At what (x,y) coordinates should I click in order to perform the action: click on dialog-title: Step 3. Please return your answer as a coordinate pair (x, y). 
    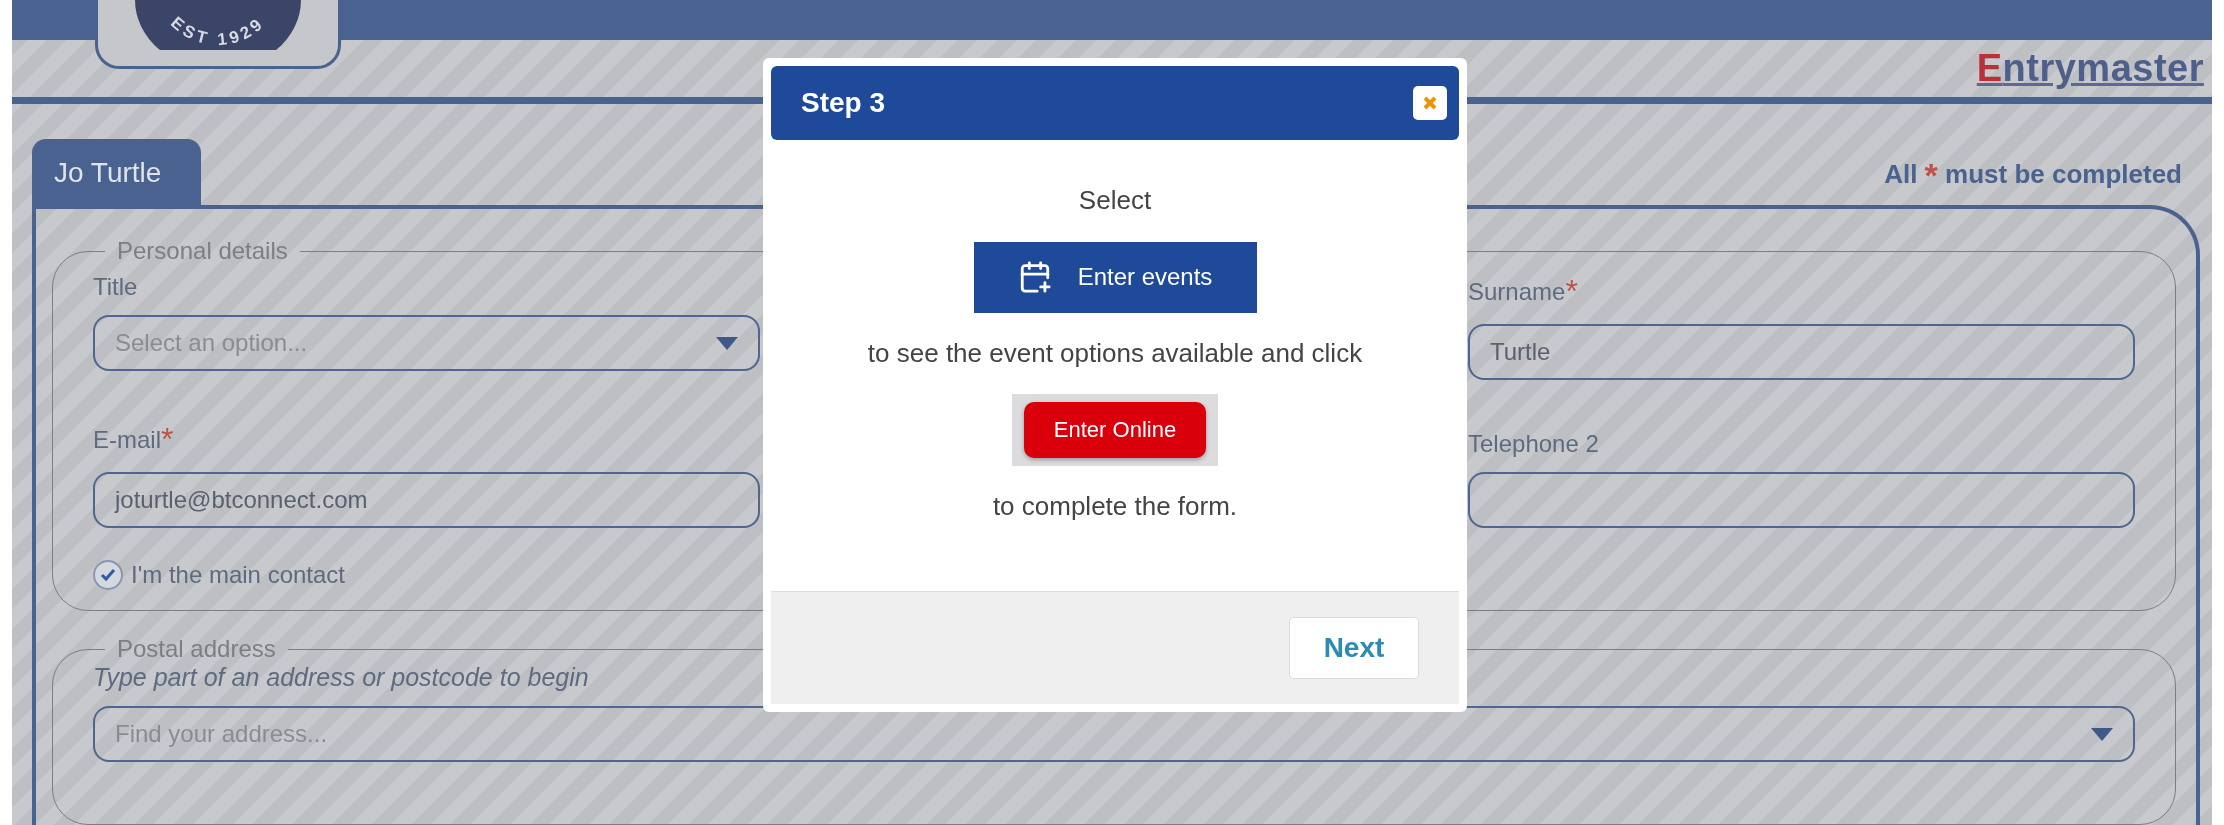
    Looking at the image, I should click on (843, 103).